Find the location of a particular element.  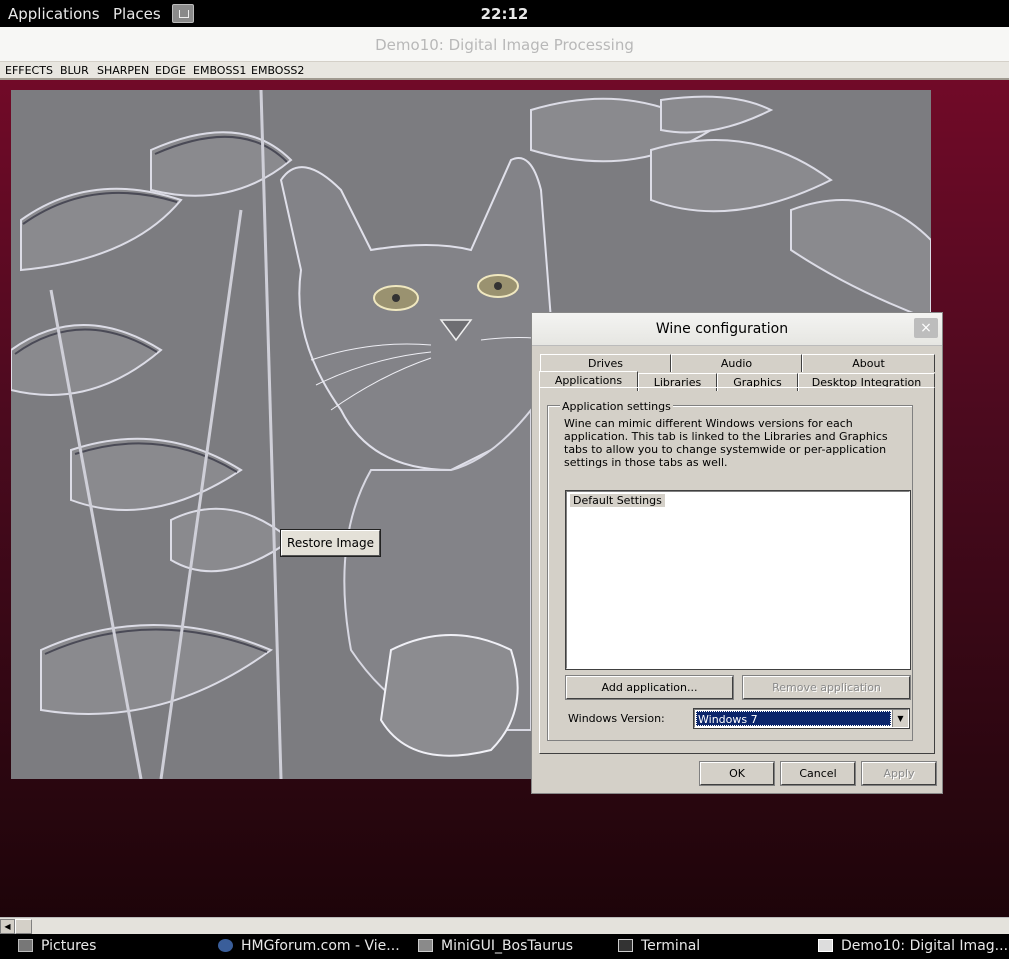

tab-drives: Drives is located at coordinates (605, 363).